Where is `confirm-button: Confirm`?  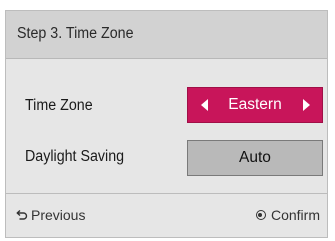 confirm-button: Confirm is located at coordinates (287, 215).